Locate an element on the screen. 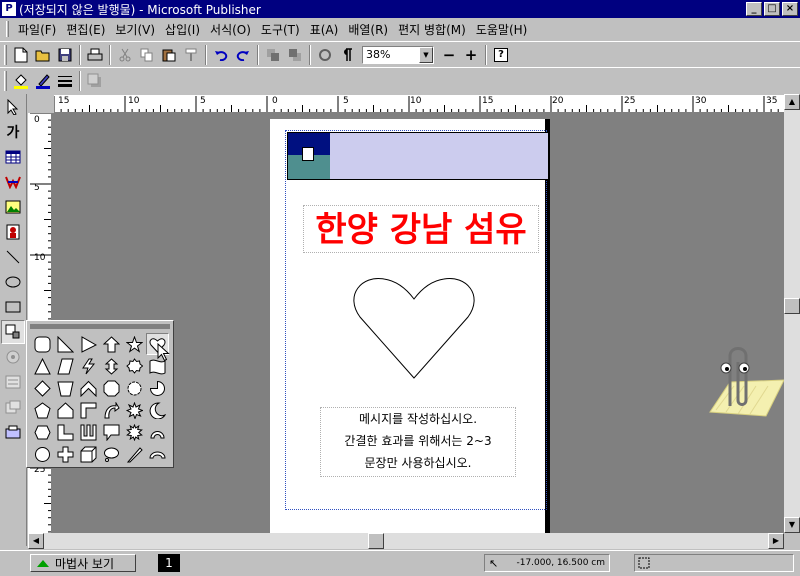 This screenshot has height=576, width=800. shape-speech-bubble is located at coordinates (111, 432).